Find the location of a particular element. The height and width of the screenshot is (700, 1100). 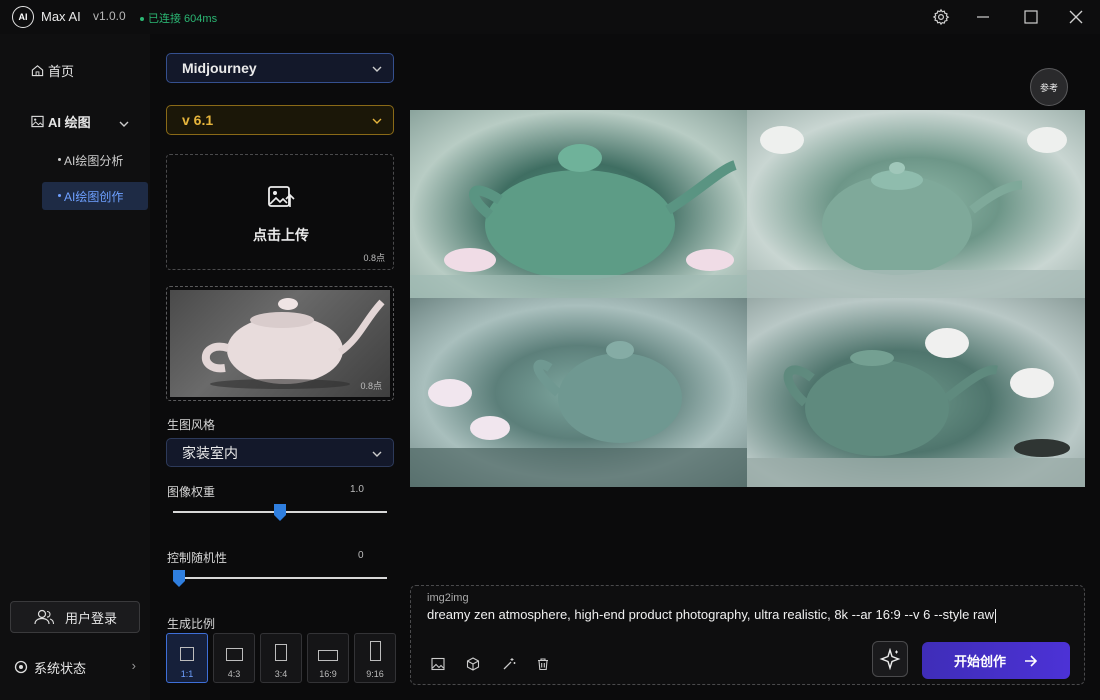

style-value: 家装室内 is located at coordinates (210, 452).